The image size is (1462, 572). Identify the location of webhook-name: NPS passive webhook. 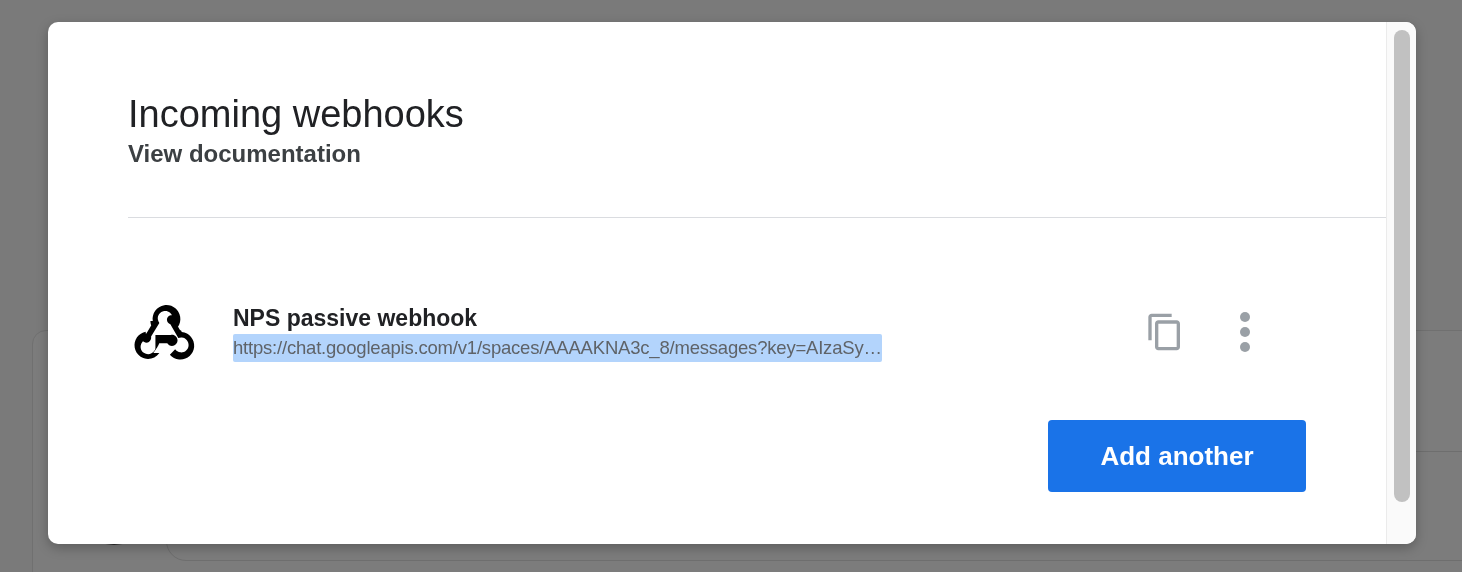
(356, 318).